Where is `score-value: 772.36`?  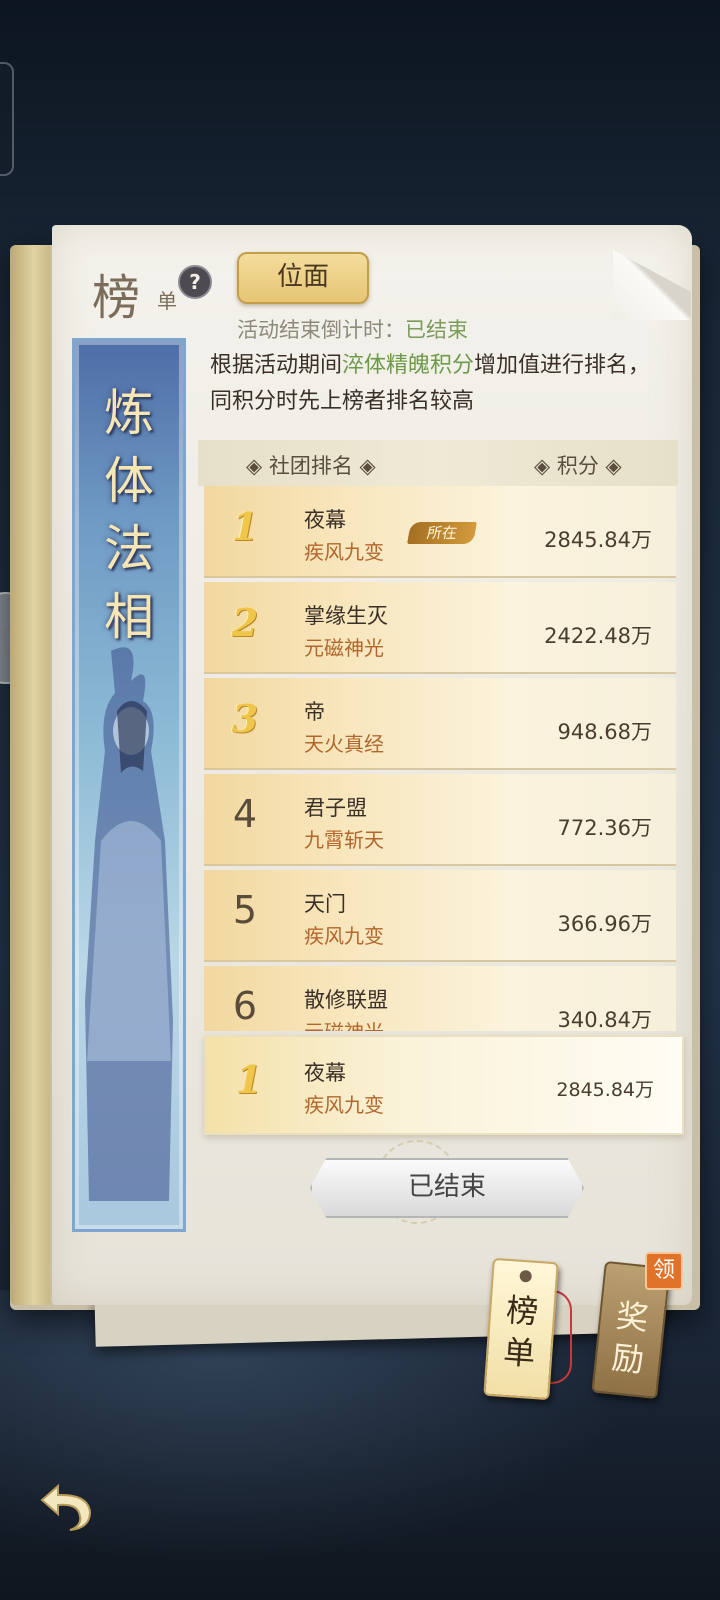 score-value: 772.36 is located at coordinates (594, 828).